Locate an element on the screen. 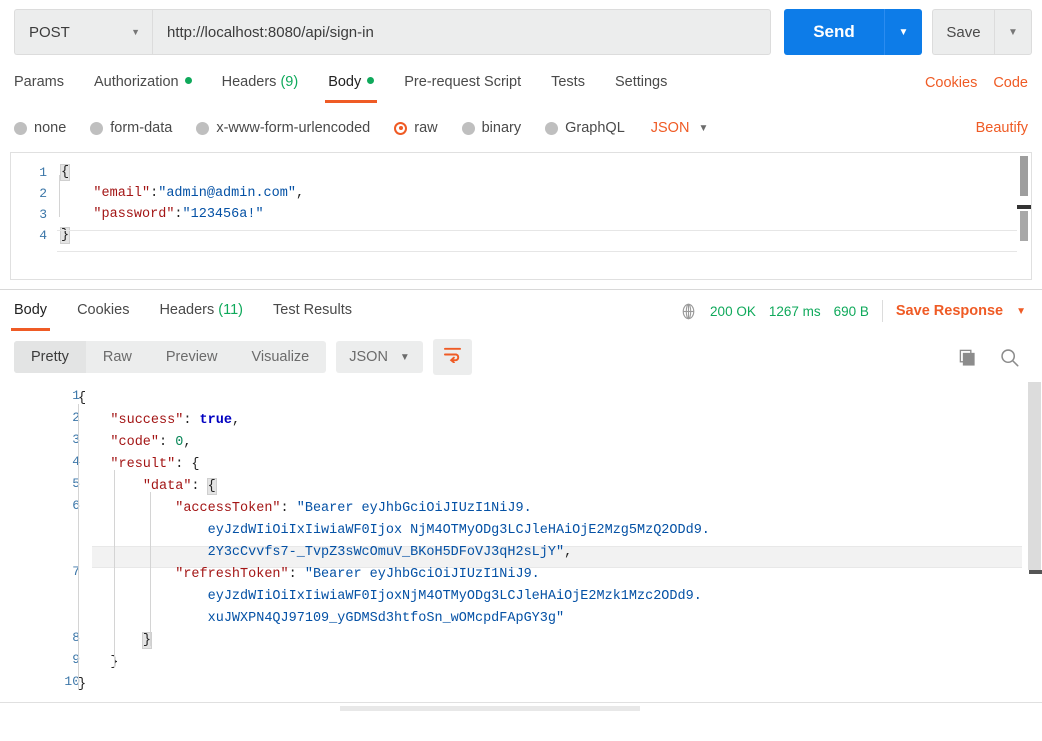 The image size is (1042, 741). code-line: { is located at coordinates (82, 398).